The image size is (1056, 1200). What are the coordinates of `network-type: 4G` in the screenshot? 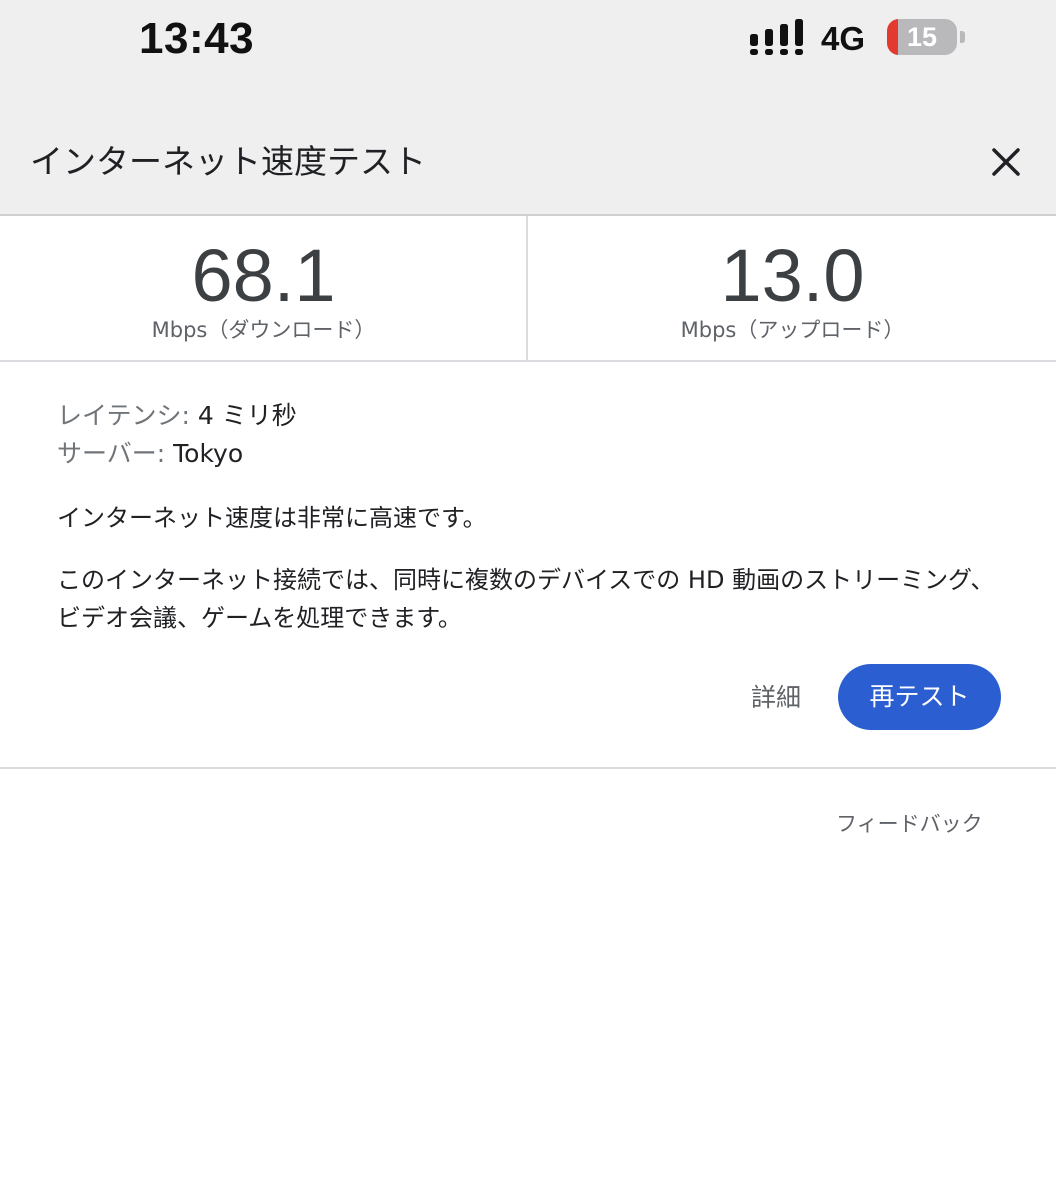 It's located at (843, 38).